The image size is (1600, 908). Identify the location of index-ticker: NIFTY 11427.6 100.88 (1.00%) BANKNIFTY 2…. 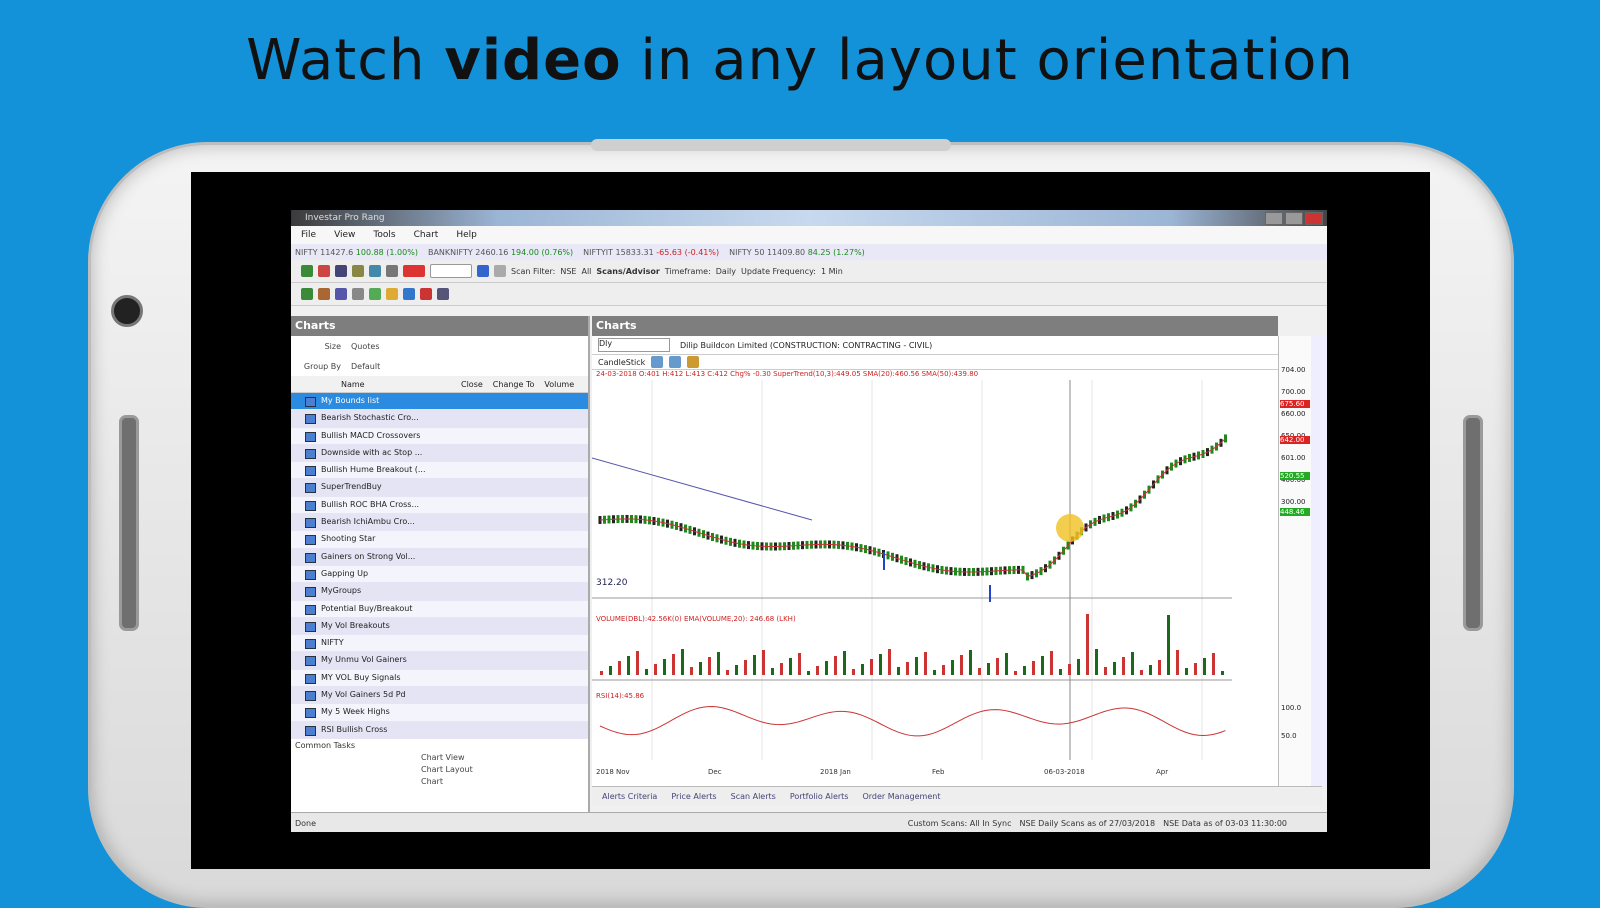
(809, 252).